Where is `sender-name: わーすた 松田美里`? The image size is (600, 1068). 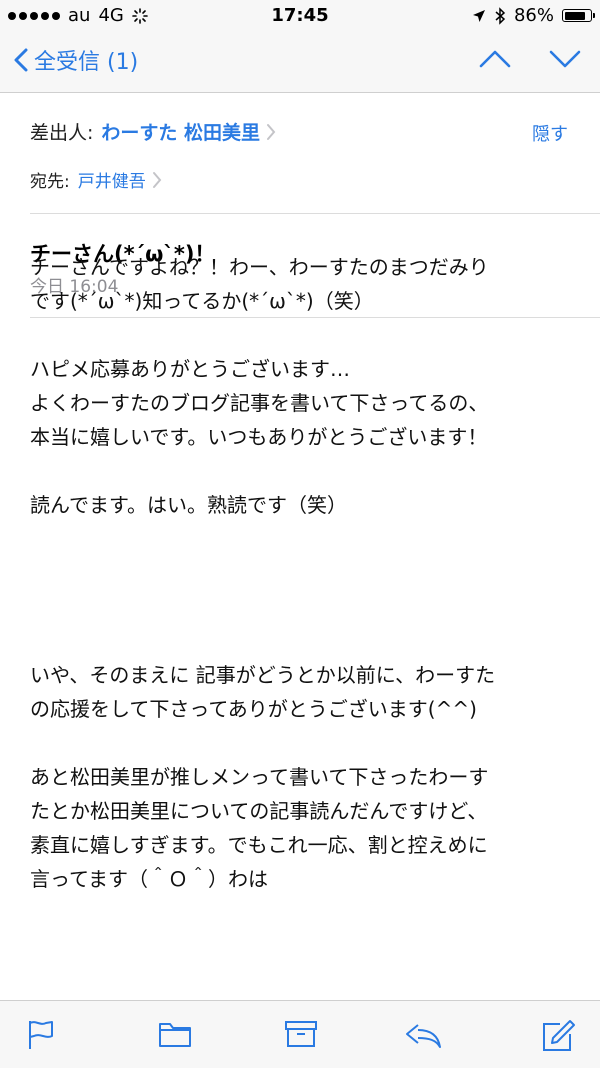
sender-name: わーすた 松田美里 is located at coordinates (180, 131).